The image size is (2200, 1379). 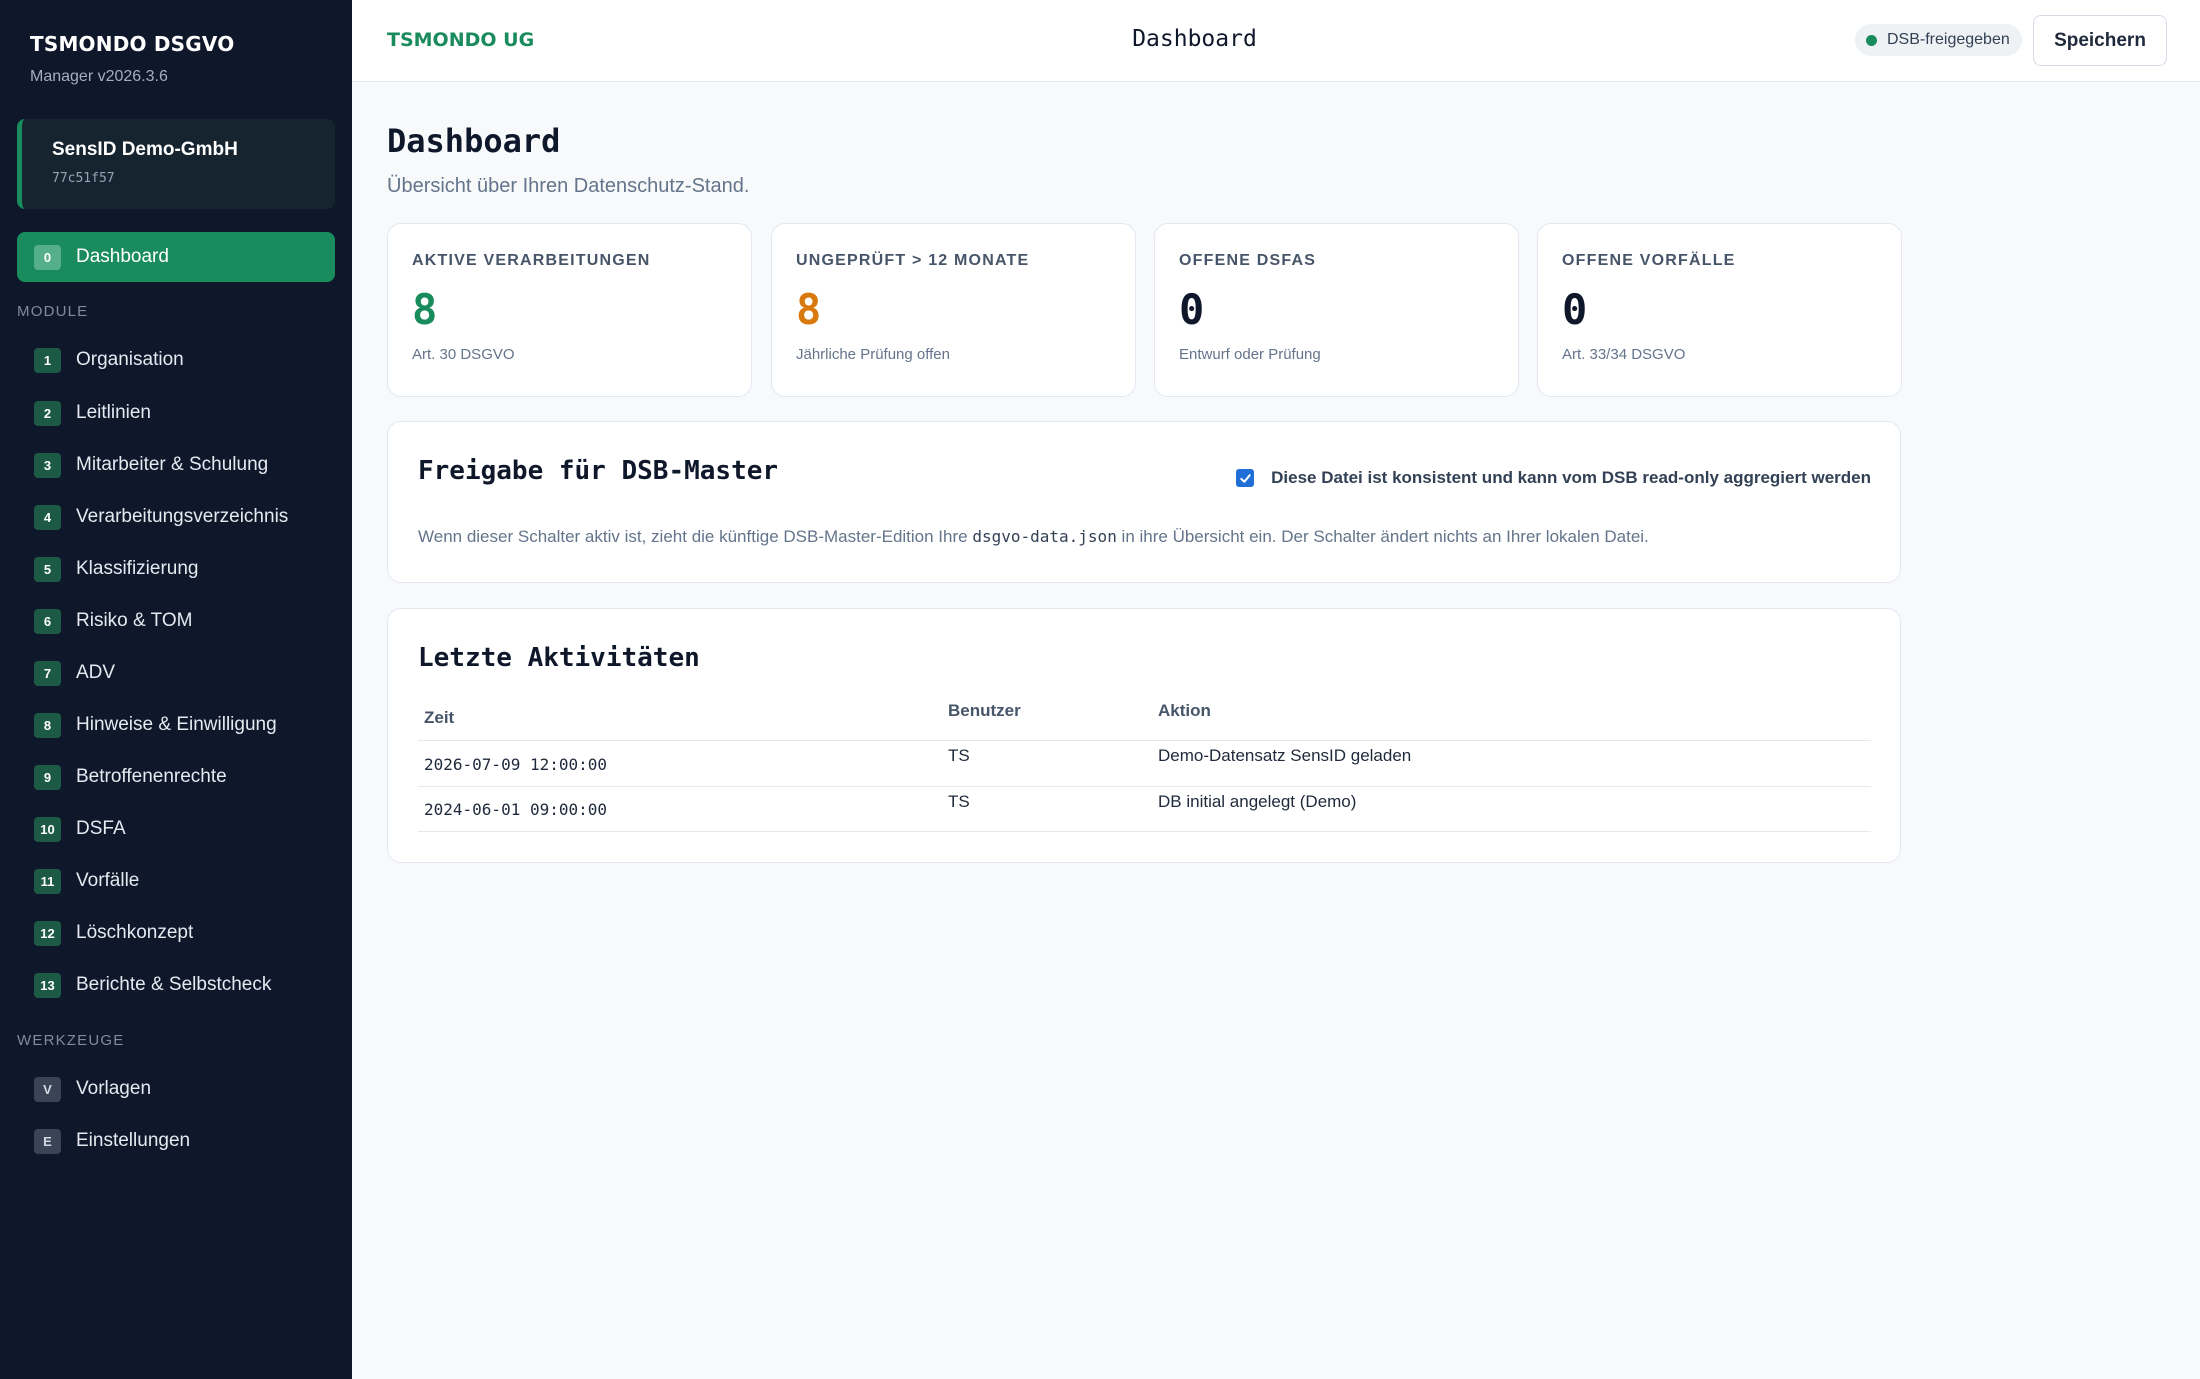 What do you see at coordinates (531, 260) in the screenshot?
I see `stat-label: AKTIVE VERARBEITUNGEN` at bounding box center [531, 260].